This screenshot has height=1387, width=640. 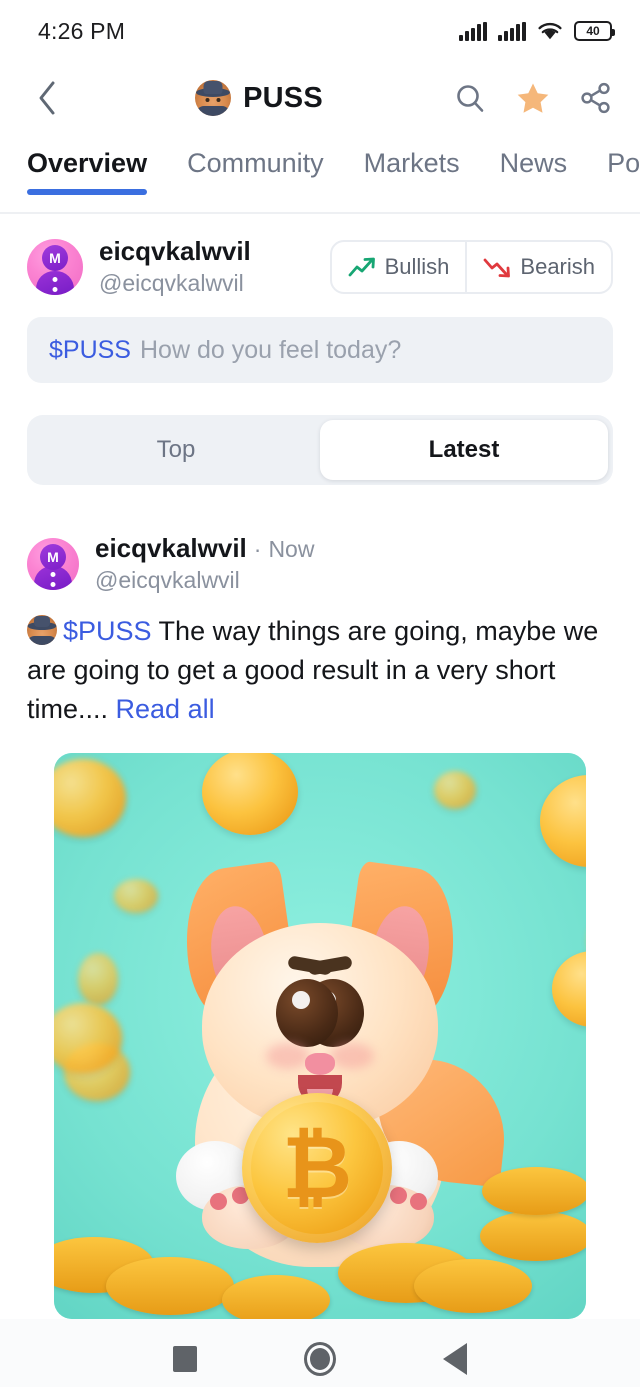 What do you see at coordinates (557, 266) in the screenshot?
I see `bearish-label: Bearish` at bounding box center [557, 266].